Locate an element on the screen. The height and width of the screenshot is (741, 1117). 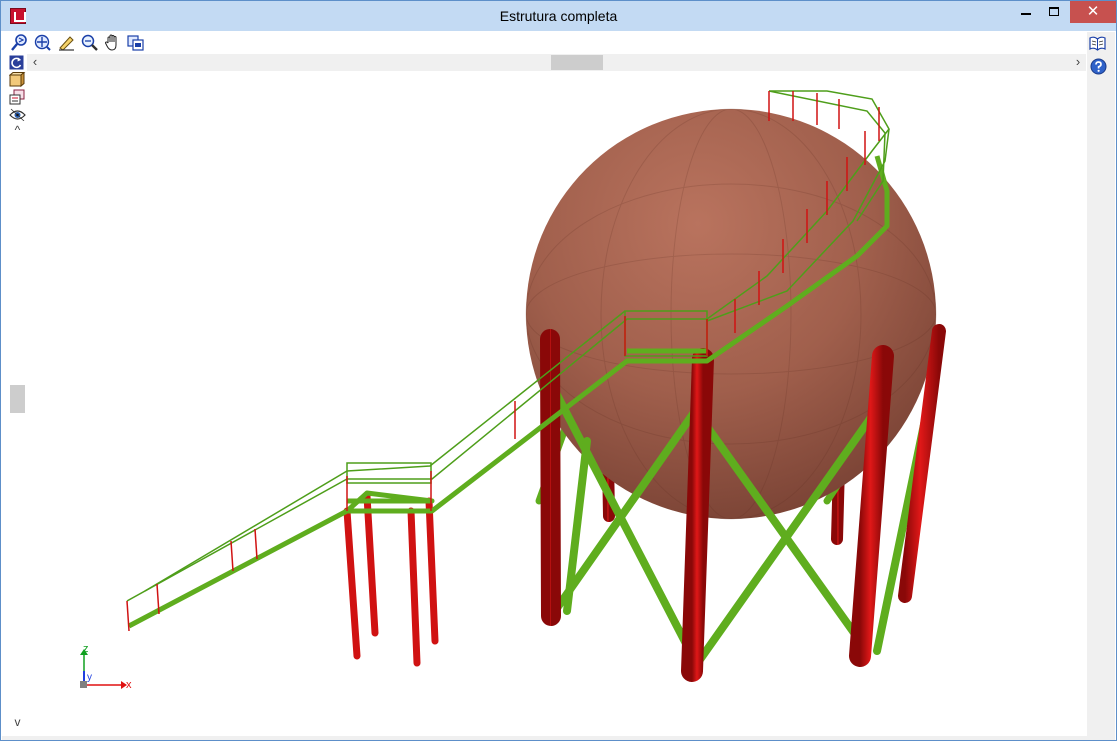
window-title: Estrutura completa is located at coordinates (558, 16).